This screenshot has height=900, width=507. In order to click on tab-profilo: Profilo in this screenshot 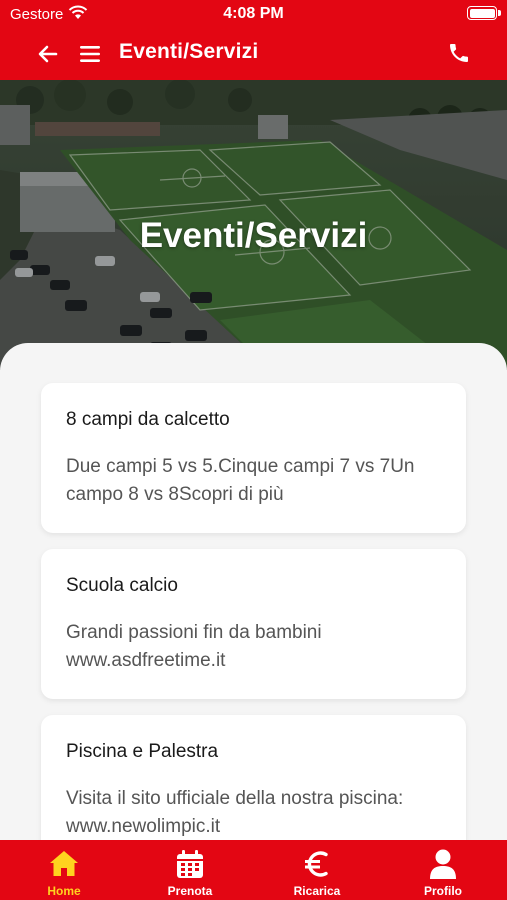, I will do `click(443, 870)`.